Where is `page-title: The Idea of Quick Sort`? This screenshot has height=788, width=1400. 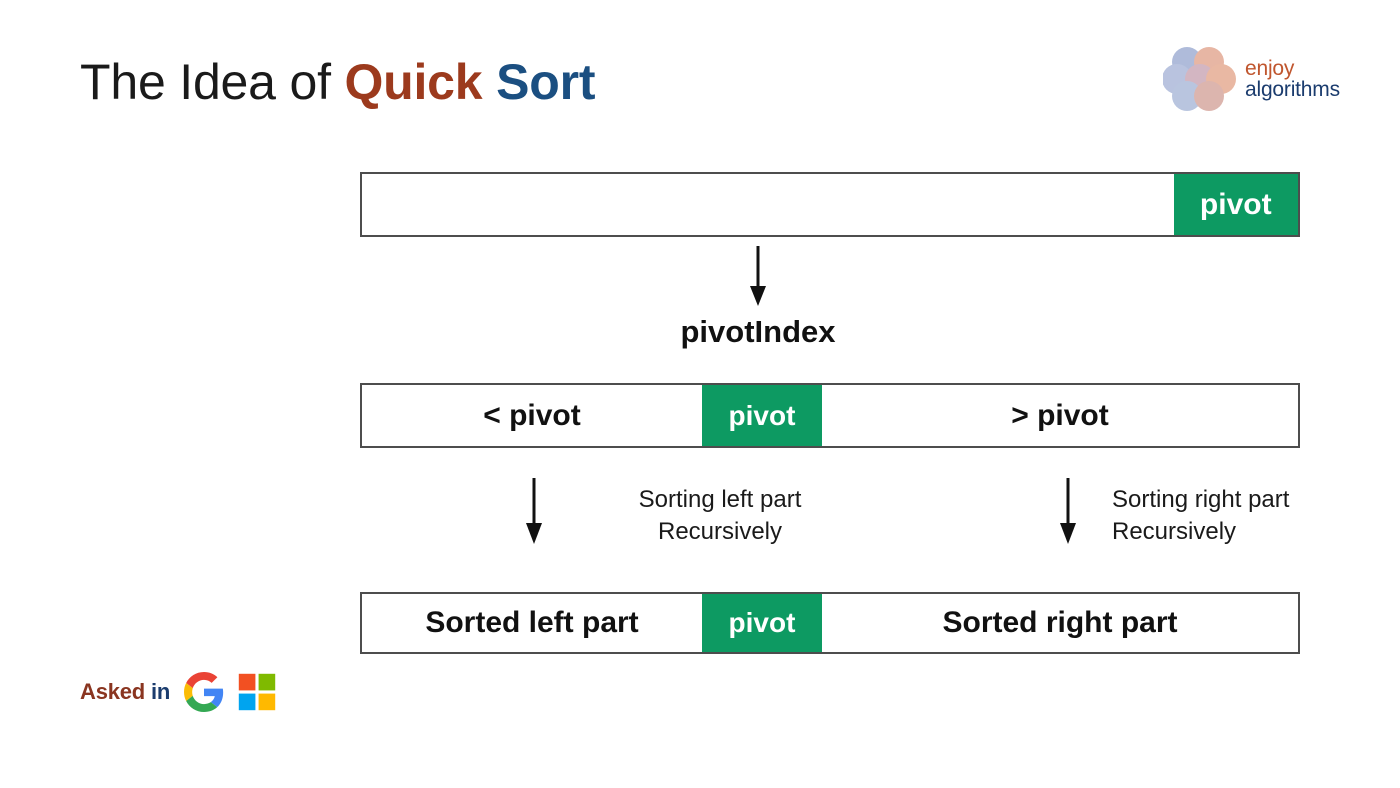
page-title: The Idea of Quick Sort is located at coordinates (338, 82).